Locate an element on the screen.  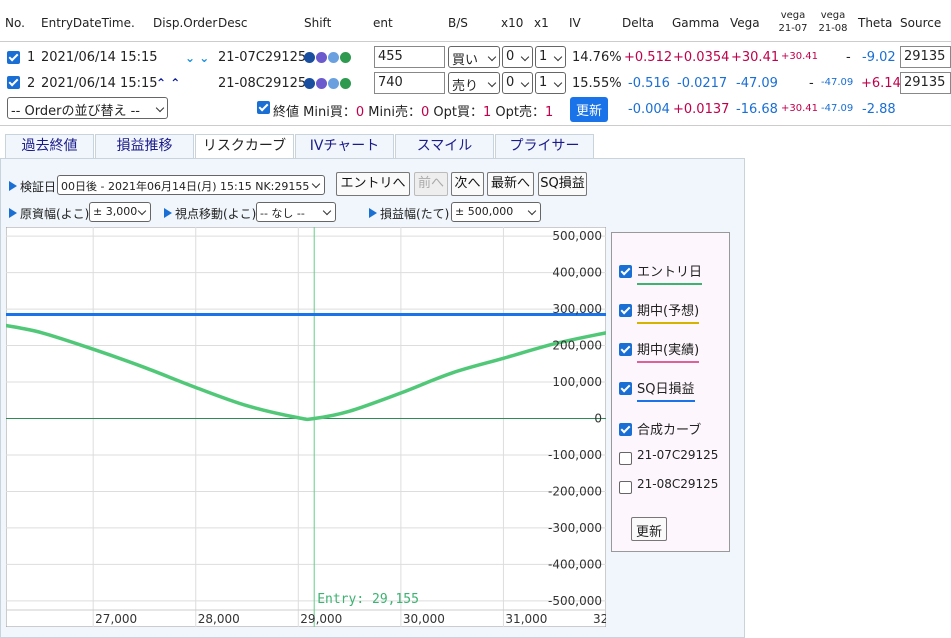
order-sort-select: -- Orderの並び替え -- is located at coordinates (87, 108).